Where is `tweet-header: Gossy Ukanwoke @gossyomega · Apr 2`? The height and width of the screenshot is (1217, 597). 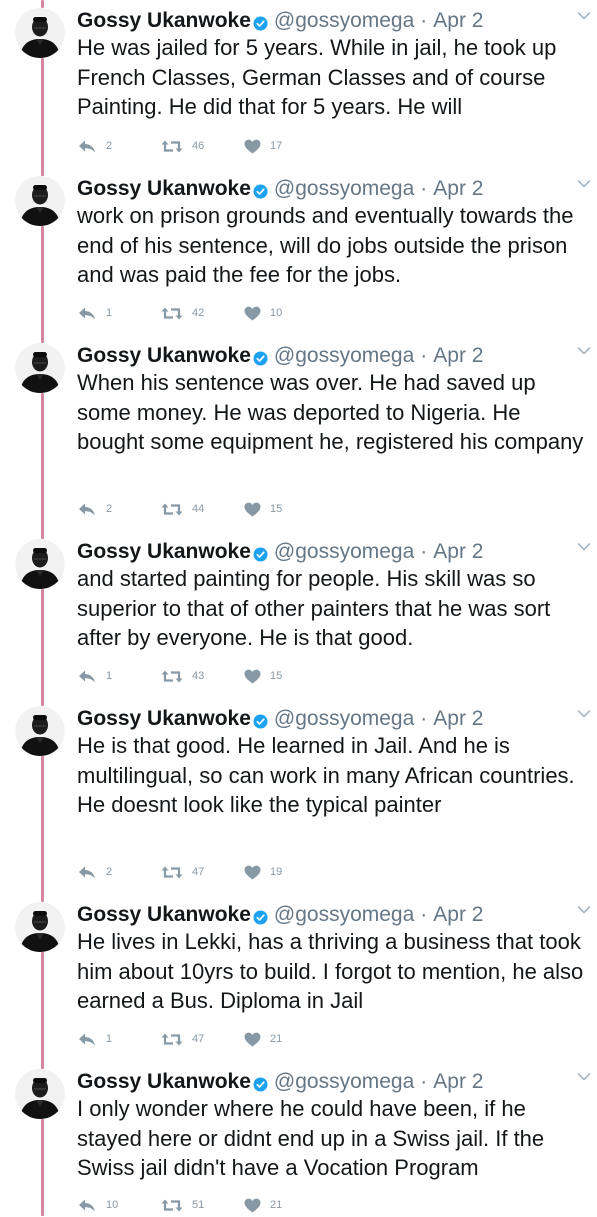 tweet-header: Gossy Ukanwoke @gossyomega · Apr 2 is located at coordinates (327, 189).